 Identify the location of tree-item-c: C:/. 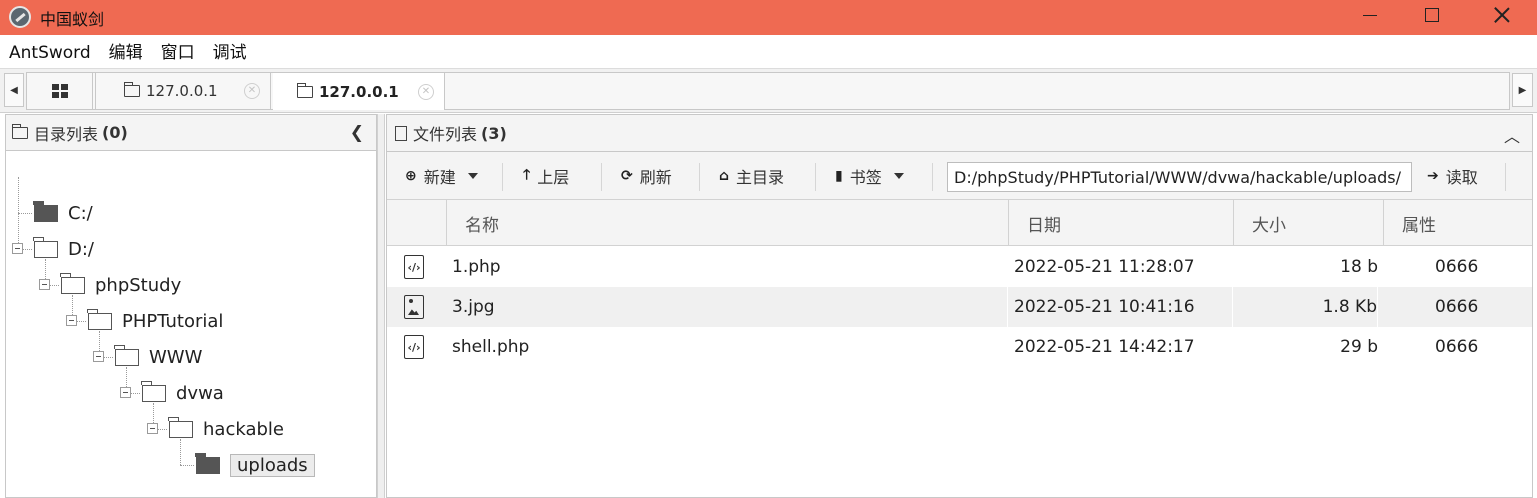
(63, 213).